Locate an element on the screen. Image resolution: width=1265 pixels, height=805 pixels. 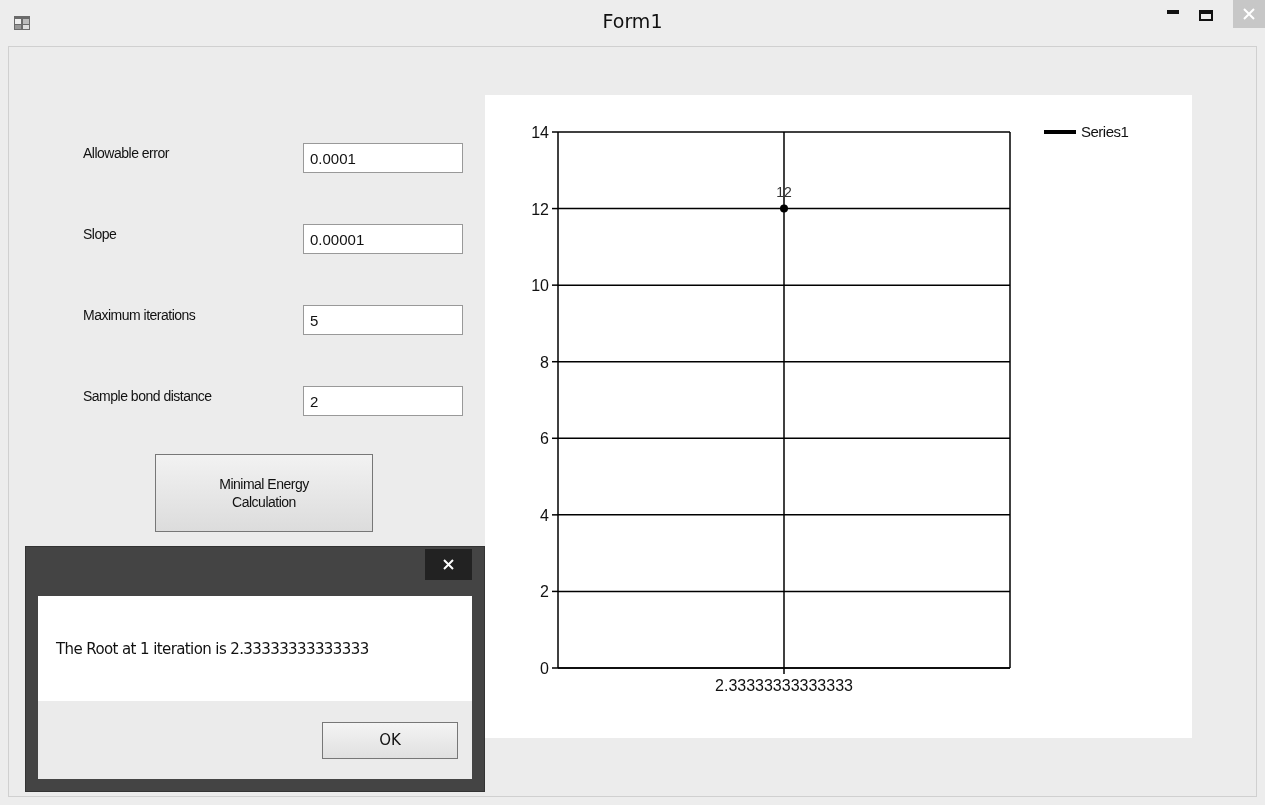
input-field: 0.00001 is located at coordinates (383, 239).